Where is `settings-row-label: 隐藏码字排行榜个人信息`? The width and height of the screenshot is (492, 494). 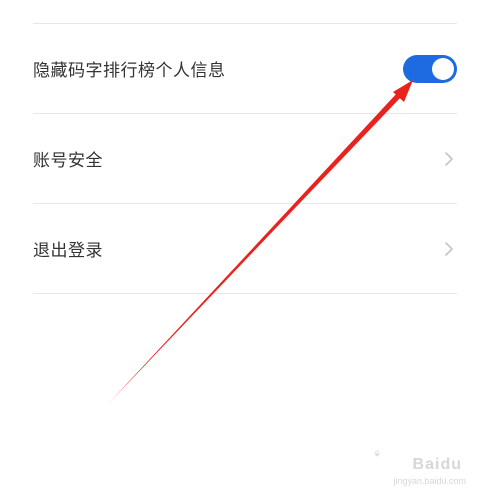
settings-row-label: 隐藏码字排行榜个人信息 is located at coordinates (129, 71).